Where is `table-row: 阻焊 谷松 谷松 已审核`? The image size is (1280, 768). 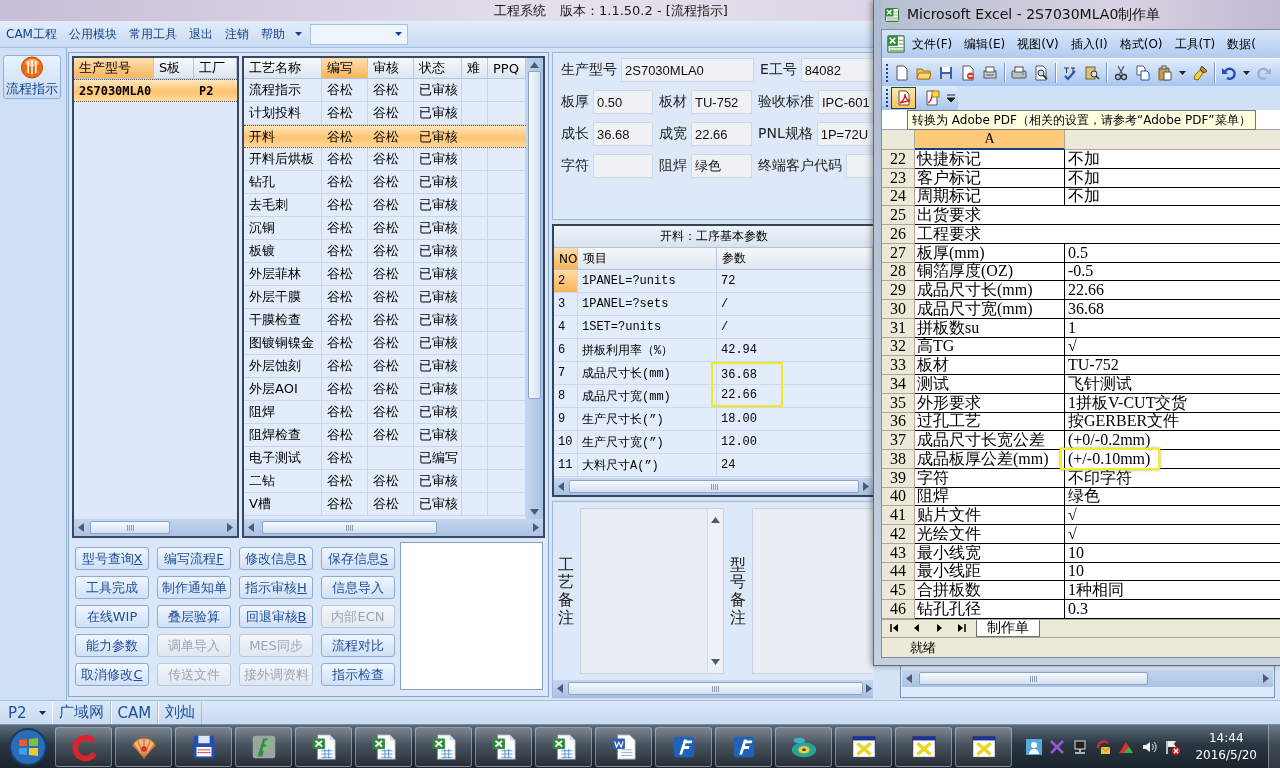 table-row: 阻焊 谷松 谷松 已审核 is located at coordinates (385, 412).